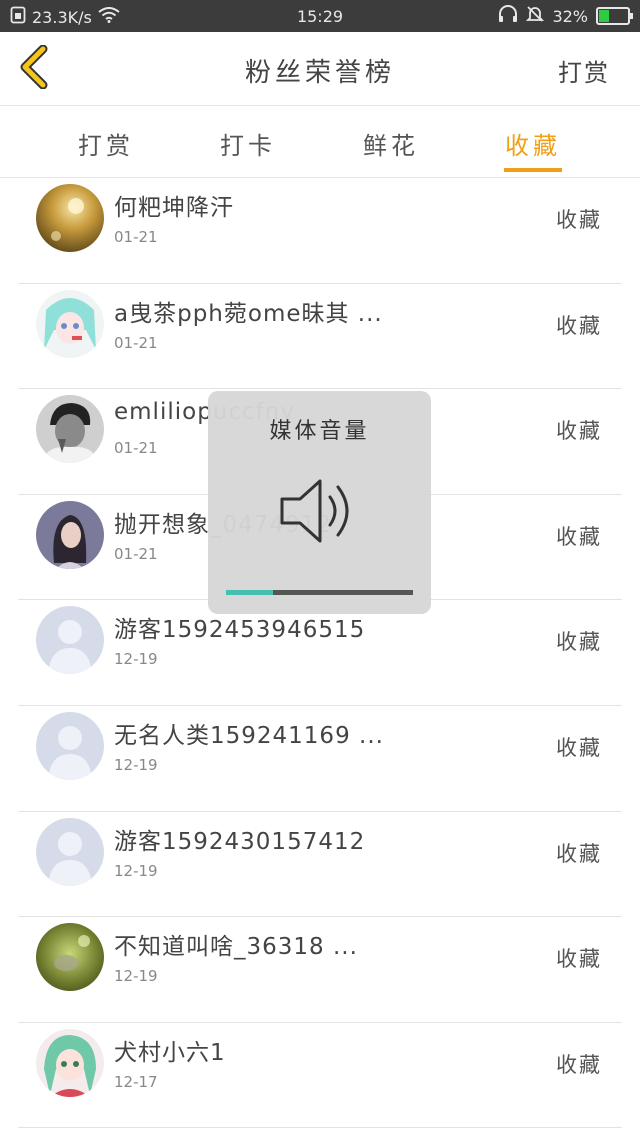 This screenshot has height=1138, width=640. I want to click on mute-bell-icon, so click(535, 16).